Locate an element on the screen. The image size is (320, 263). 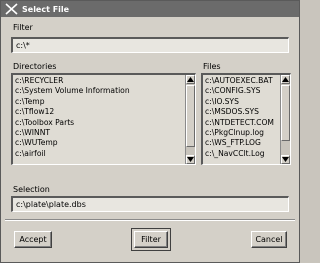
file-item: c:\WS_FTP.LOG is located at coordinates (241, 143).